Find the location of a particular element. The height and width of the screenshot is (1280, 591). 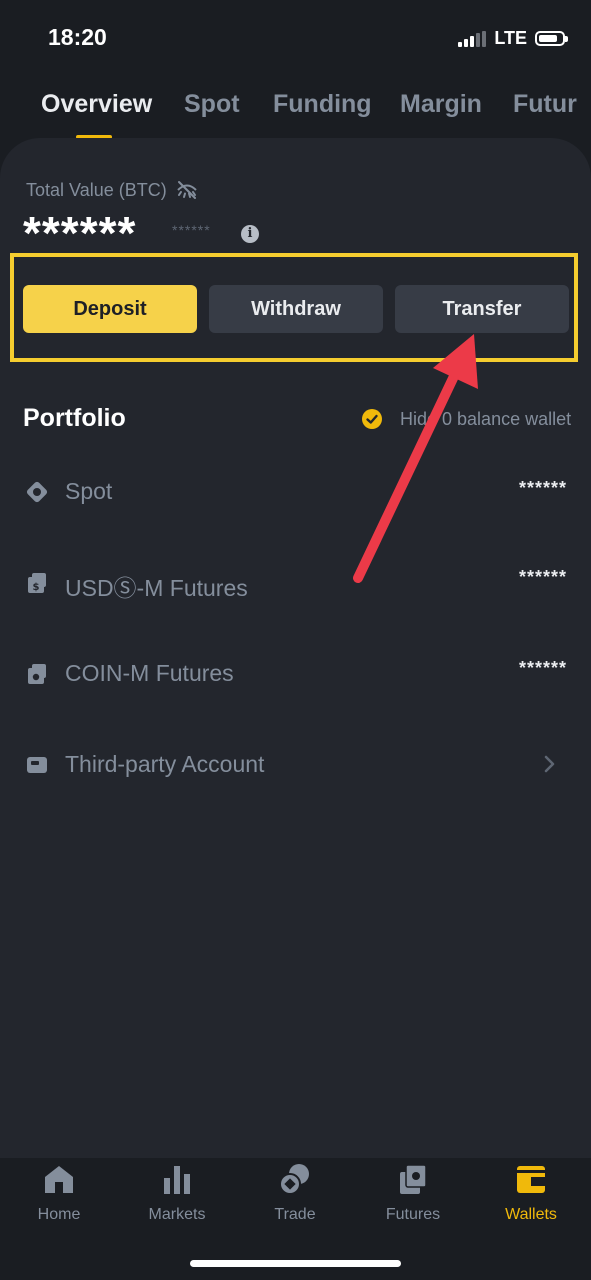

nav-futures-label: Futures is located at coordinates (413, 1214).